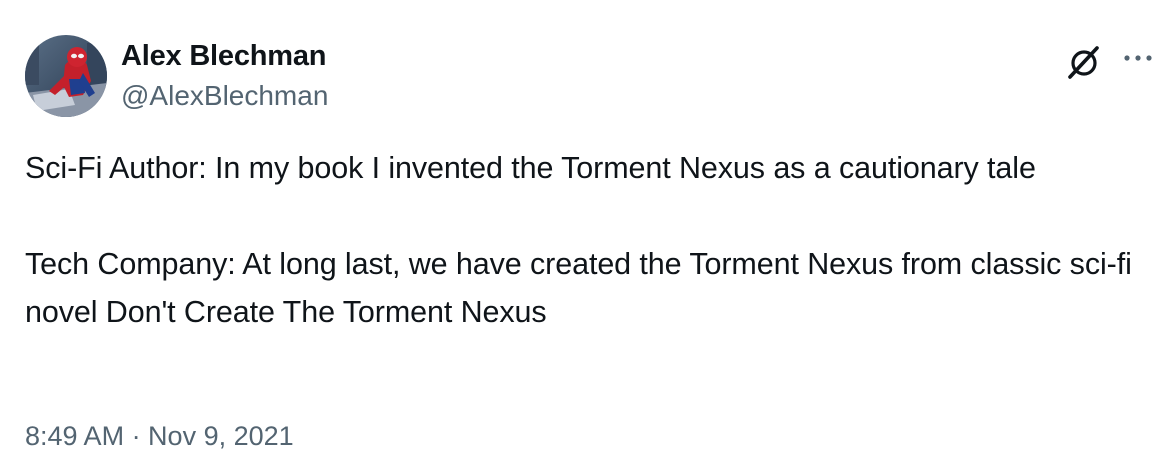 The width and height of the screenshot is (1172, 460). I want to click on spiderman-avatar-icon, so click(66, 76).